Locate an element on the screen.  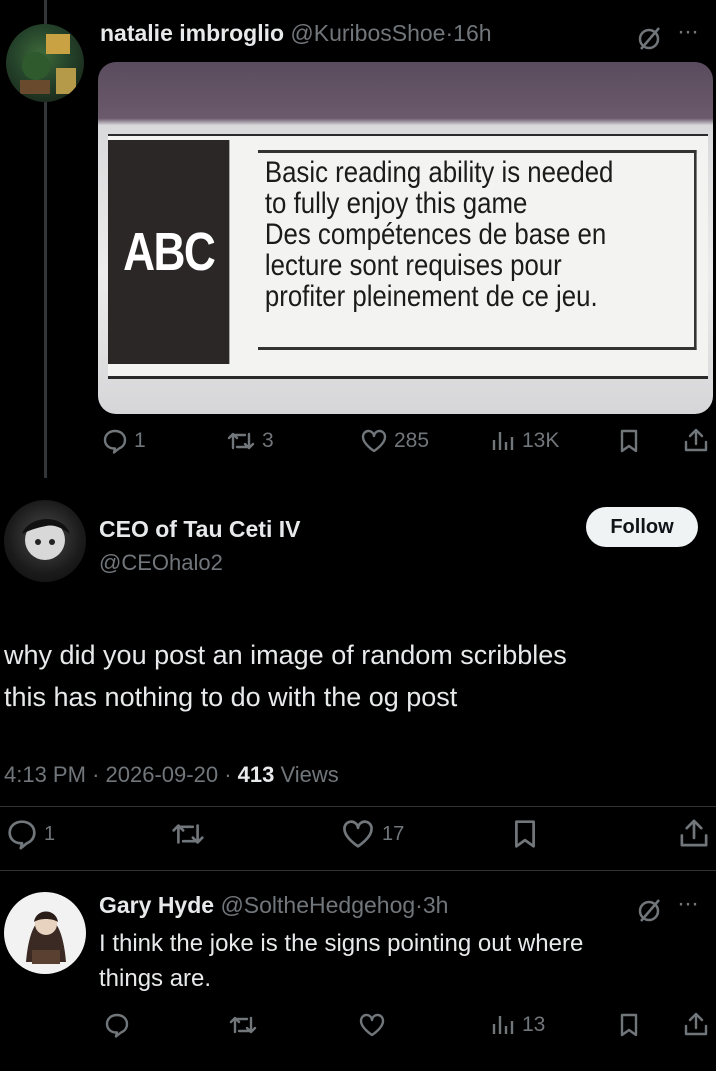
reply-button is located at coordinates (117, 1025).